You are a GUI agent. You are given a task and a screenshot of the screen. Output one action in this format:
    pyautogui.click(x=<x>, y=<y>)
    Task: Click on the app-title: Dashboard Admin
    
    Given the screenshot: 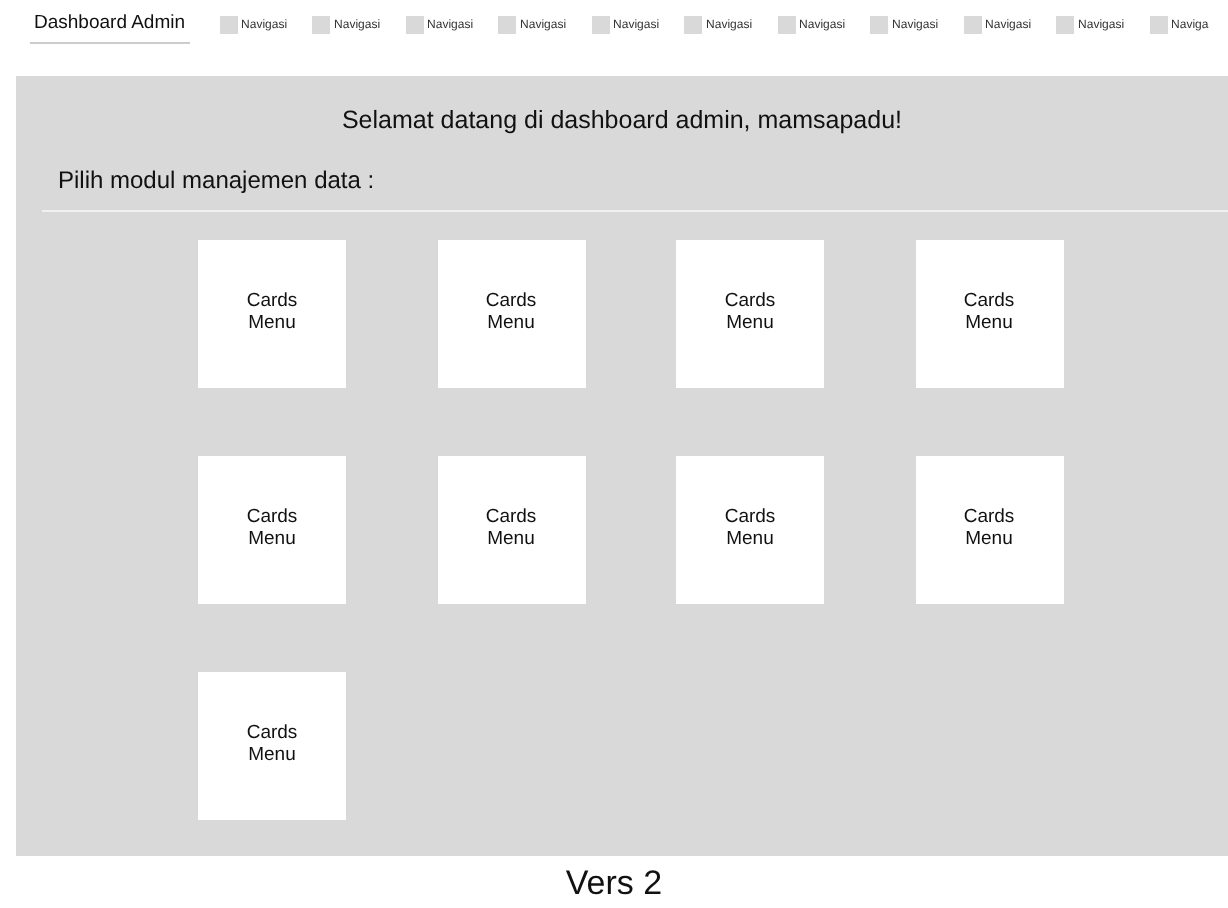 What is the action you would take?
    pyautogui.click(x=110, y=28)
    